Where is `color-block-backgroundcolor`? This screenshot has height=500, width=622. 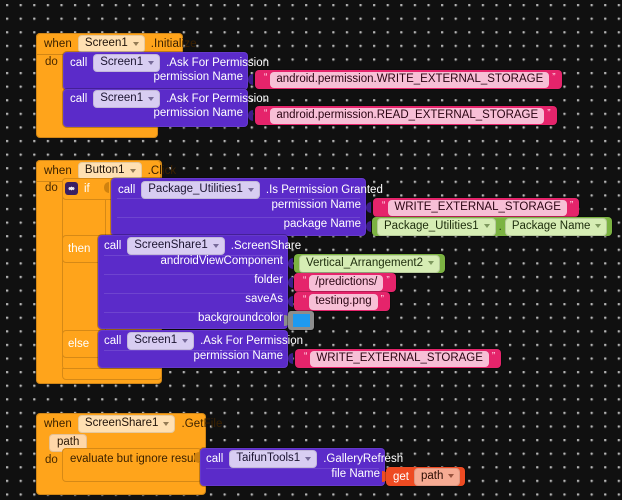
color-block-backgroundcolor is located at coordinates (301, 320).